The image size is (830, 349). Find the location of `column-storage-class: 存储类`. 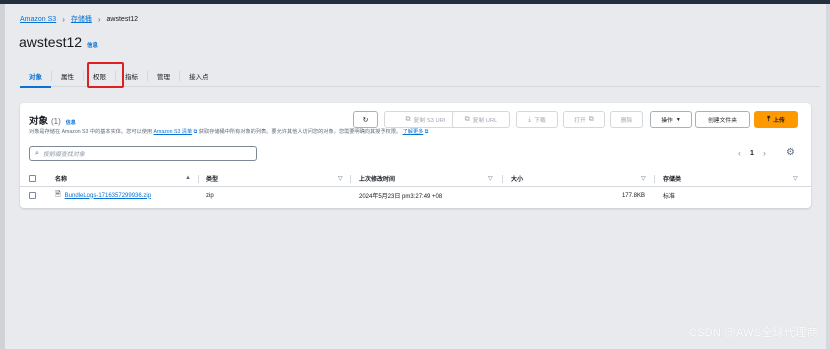

column-storage-class: 存储类 is located at coordinates (672, 178).